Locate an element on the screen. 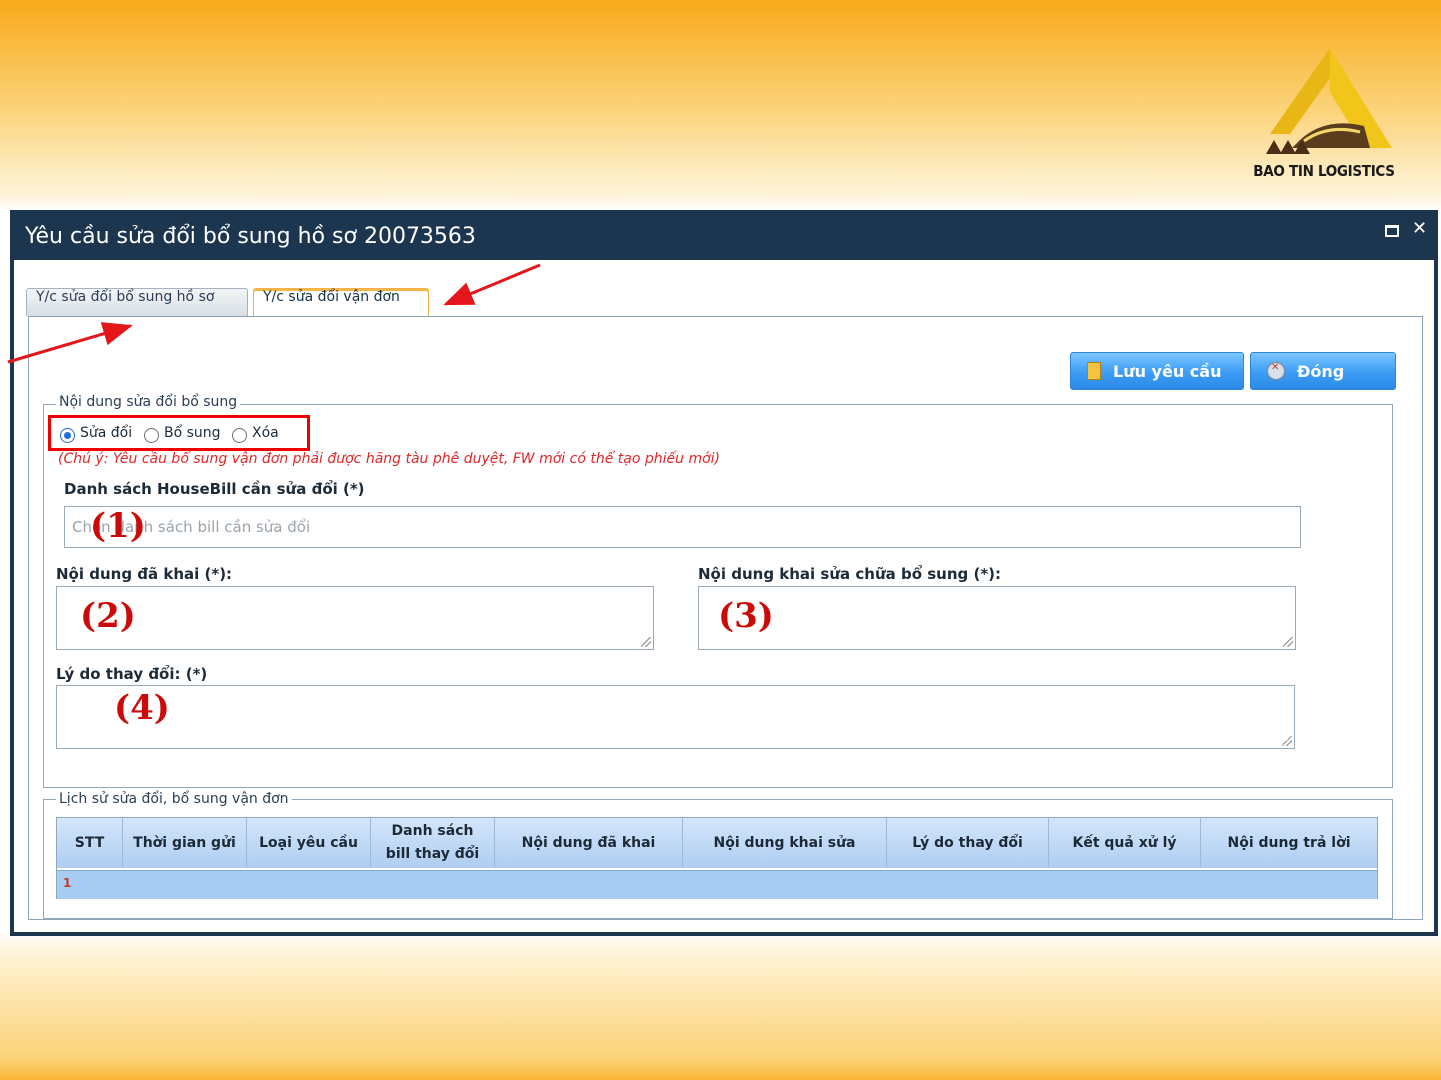 The image size is (1441, 1080). col-header-amended: Nội dung khai sửa is located at coordinates (785, 843).